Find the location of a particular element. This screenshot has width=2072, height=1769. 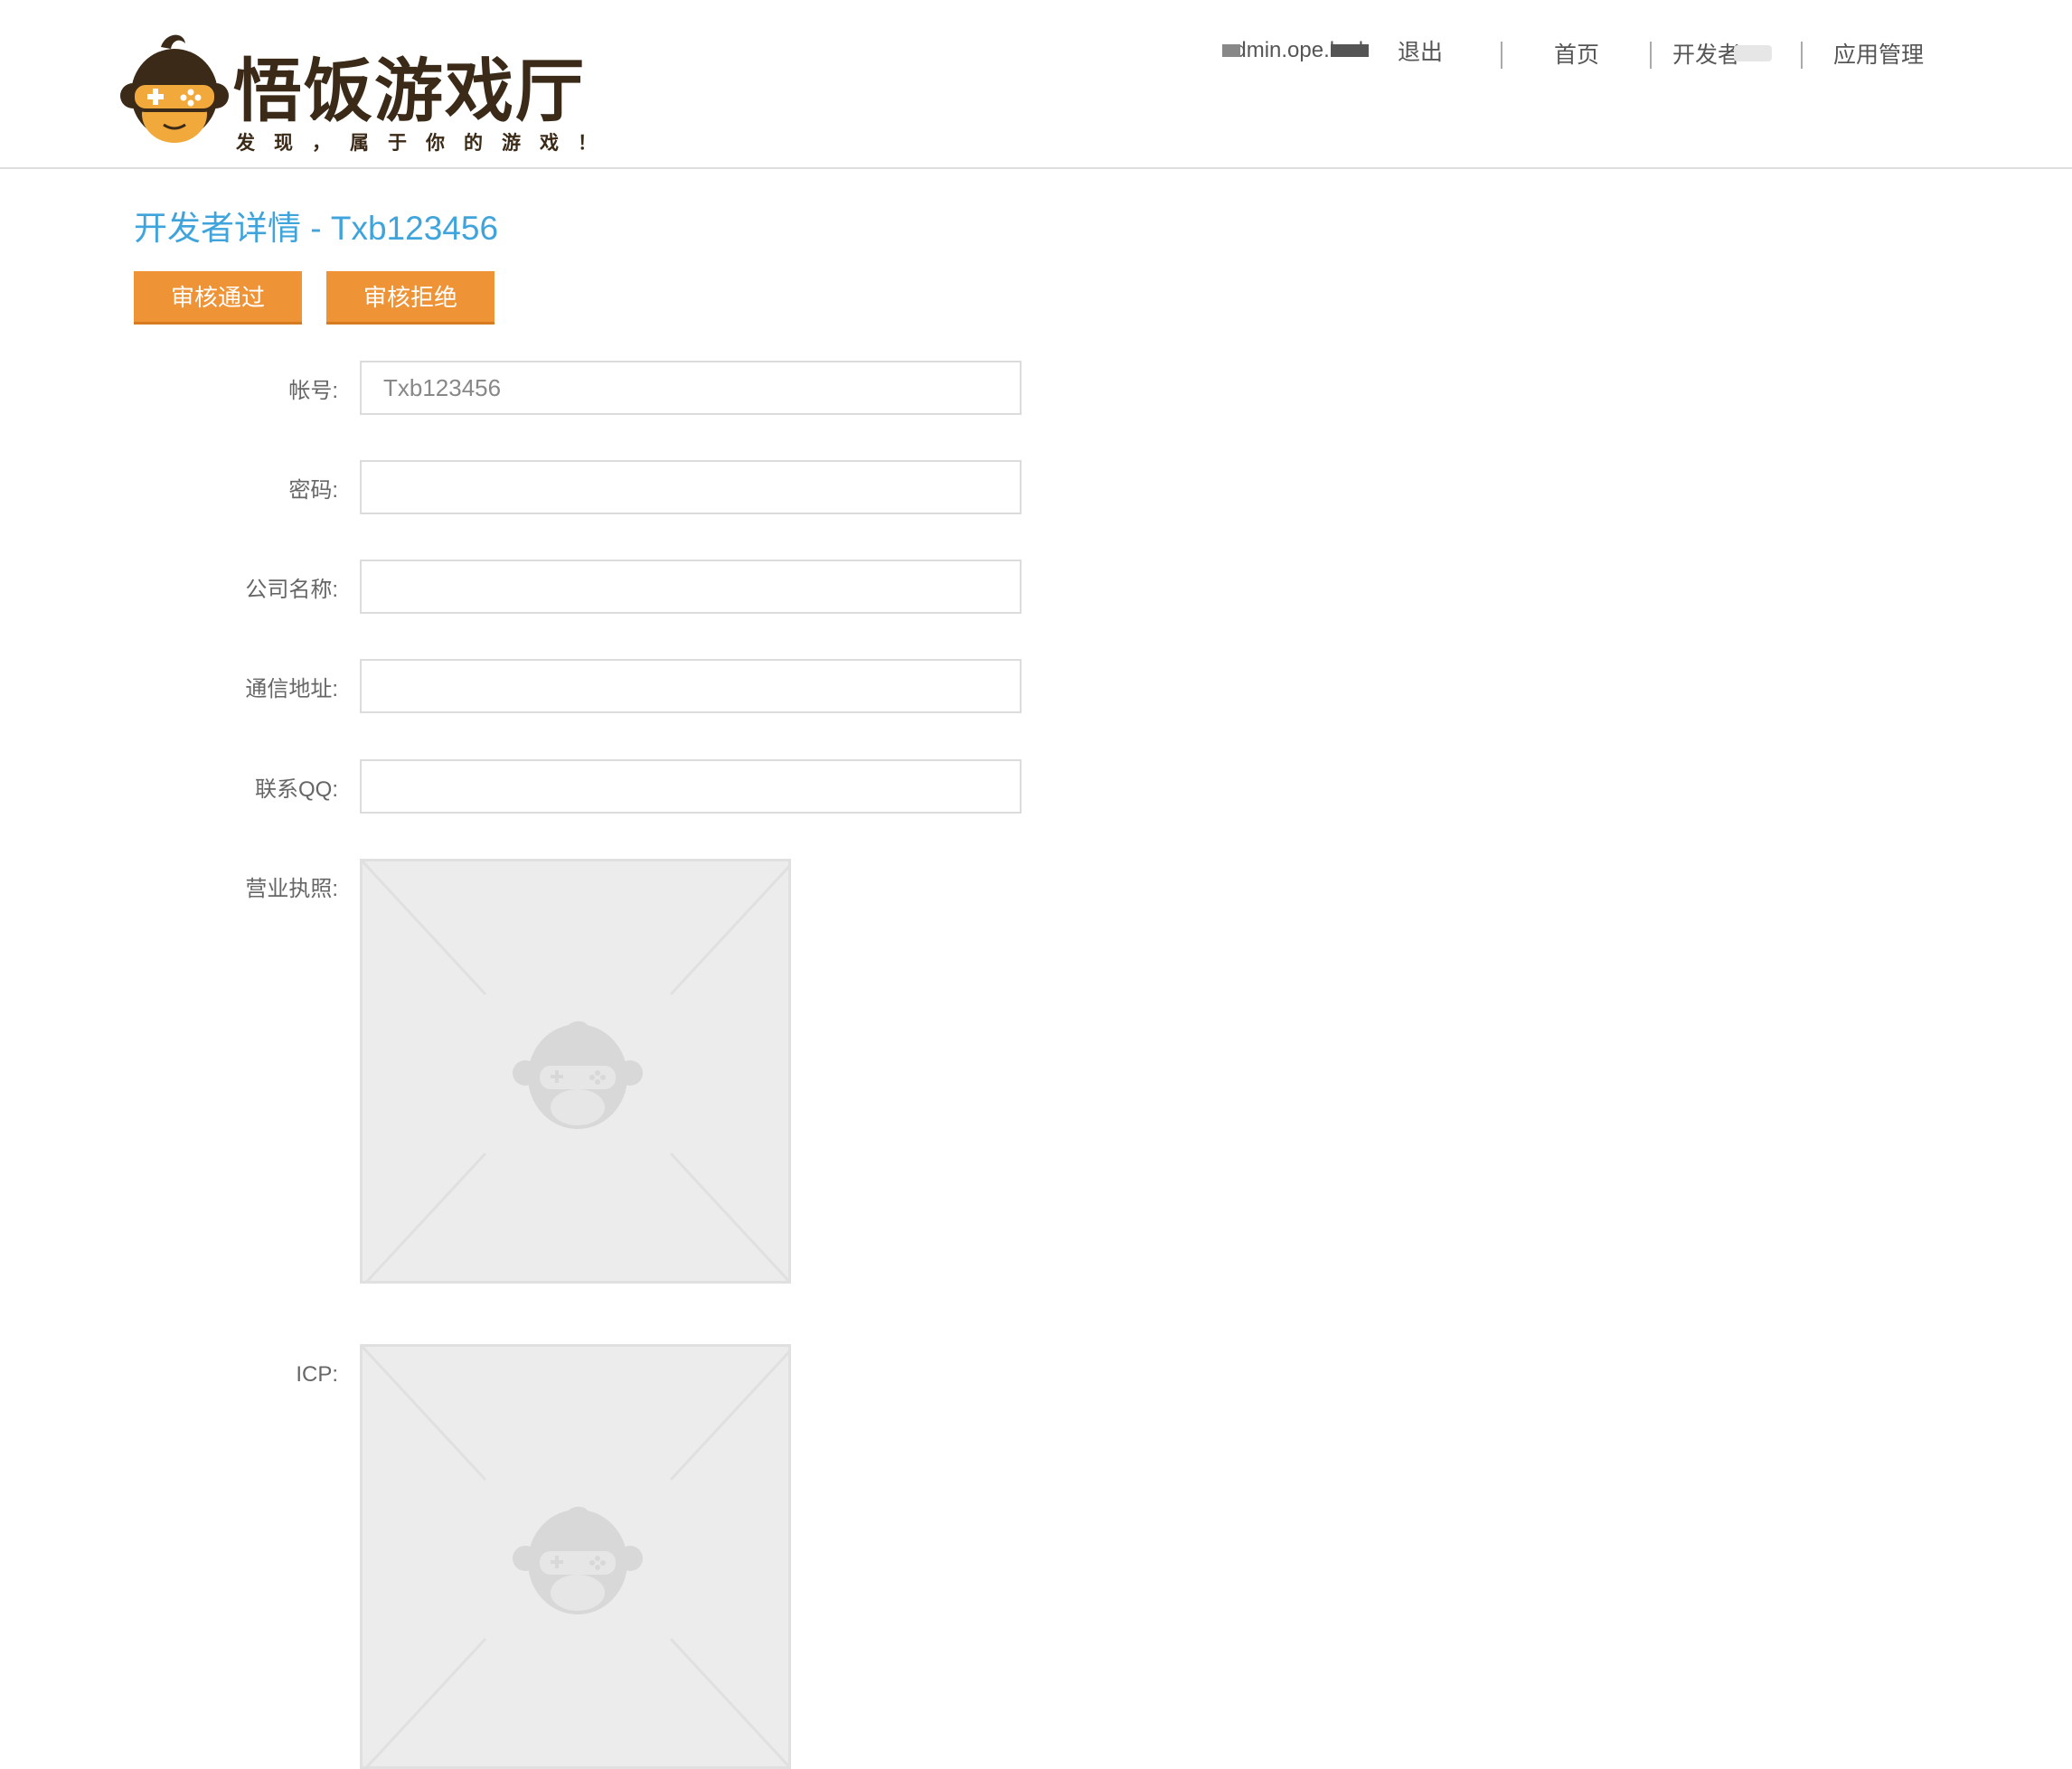

approve-button: 审核通过 is located at coordinates (218, 298).